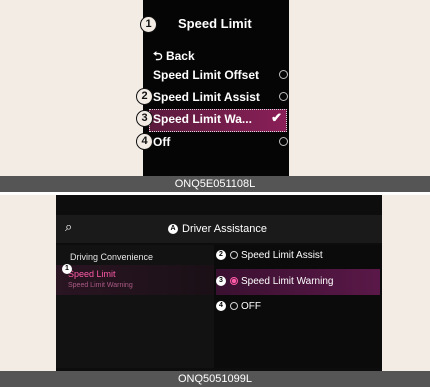 Image resolution: width=430 pixels, height=387 pixels. What do you see at coordinates (224, 229) in the screenshot?
I see `header-label: Driver Assistance` at bounding box center [224, 229].